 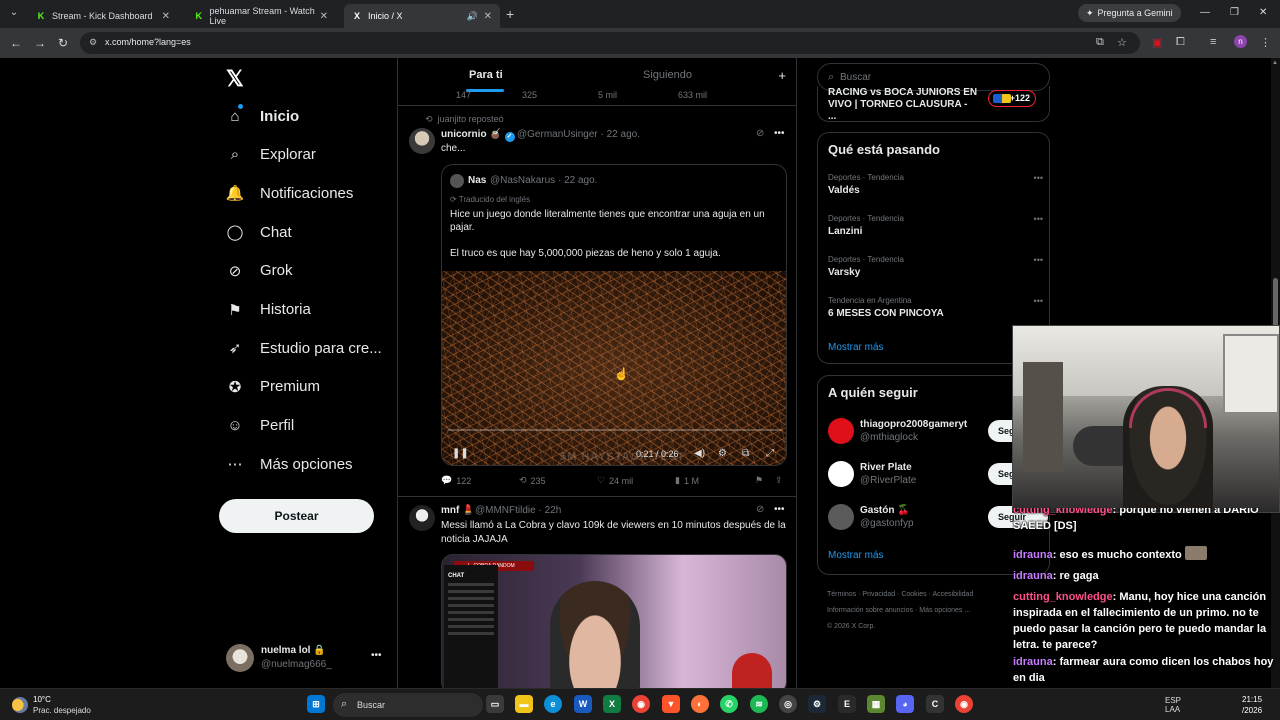 I want to click on scroll-up-icon: ▲, so click(x=1275, y=63).